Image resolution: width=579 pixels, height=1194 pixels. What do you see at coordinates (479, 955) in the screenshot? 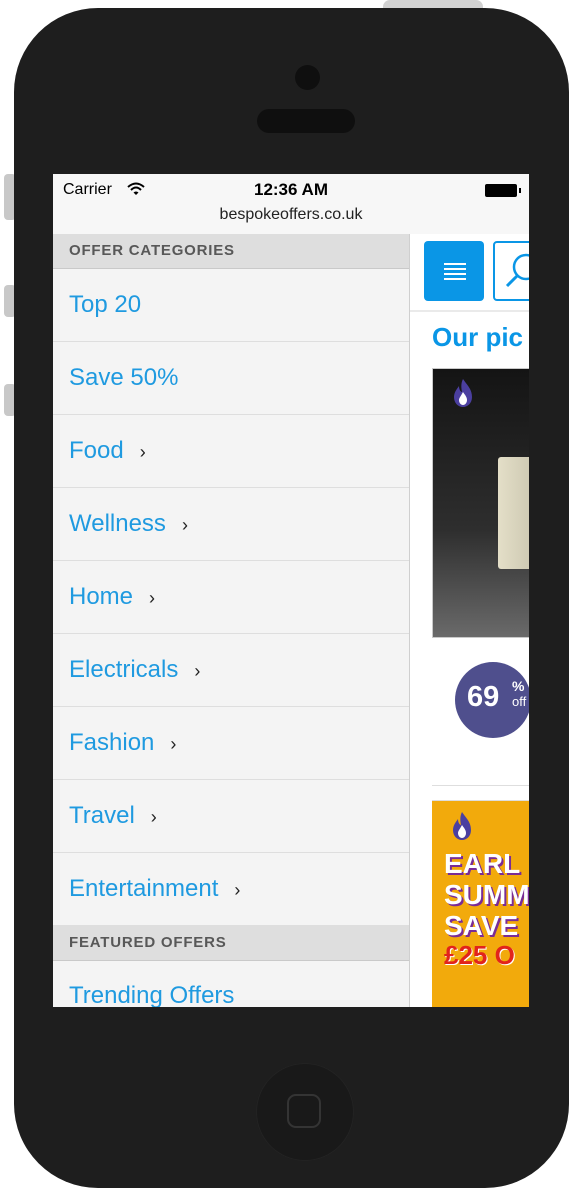
I see `promo-price: £25 O` at bounding box center [479, 955].